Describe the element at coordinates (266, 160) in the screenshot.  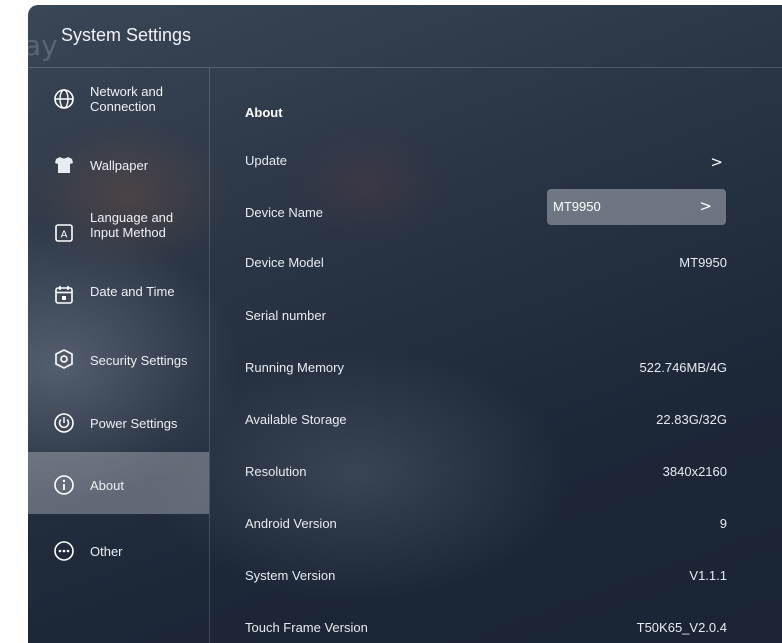
I see `row-label: Update` at that location.